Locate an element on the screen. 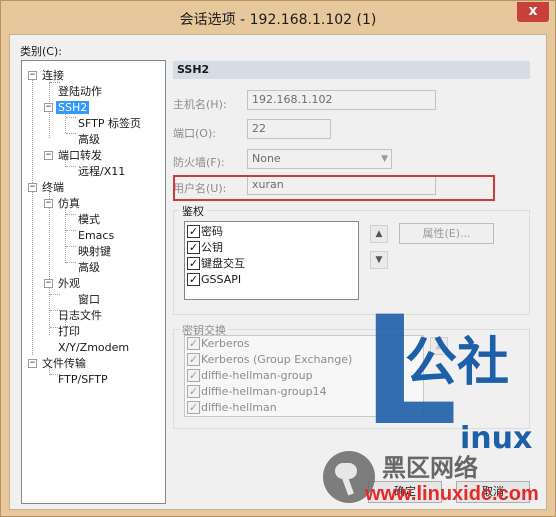  title-bar: 会话选项 - 192.168.1.102 (1) x is located at coordinates (278, 17).